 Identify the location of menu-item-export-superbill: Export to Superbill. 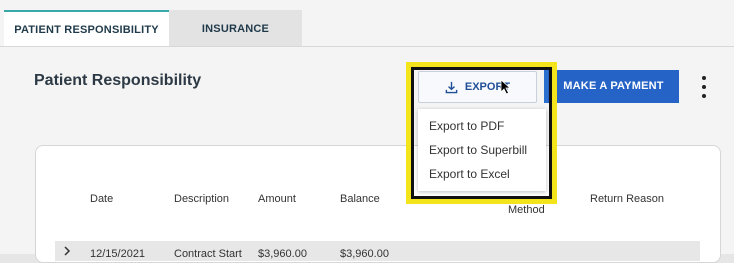
(478, 150).